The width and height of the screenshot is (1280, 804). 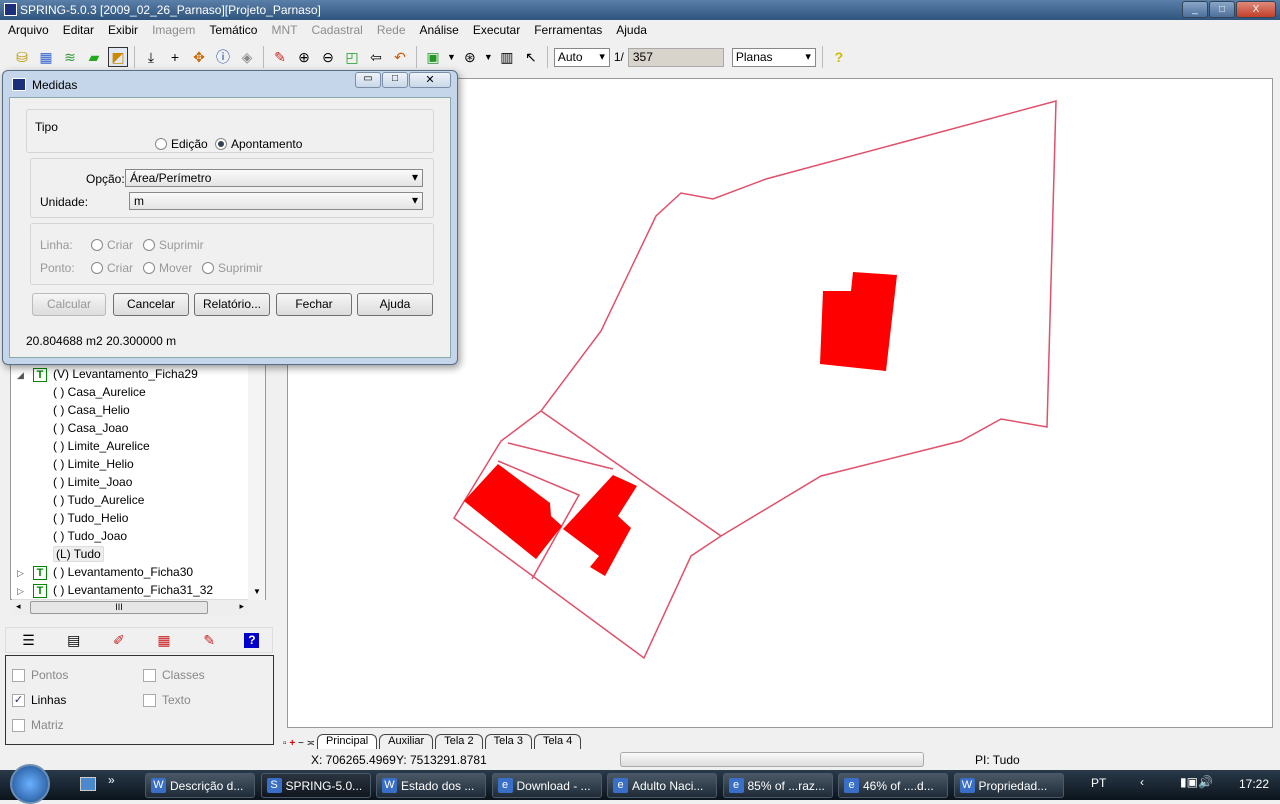 I want to click on menu-rede: Rede, so click(x=391, y=32).